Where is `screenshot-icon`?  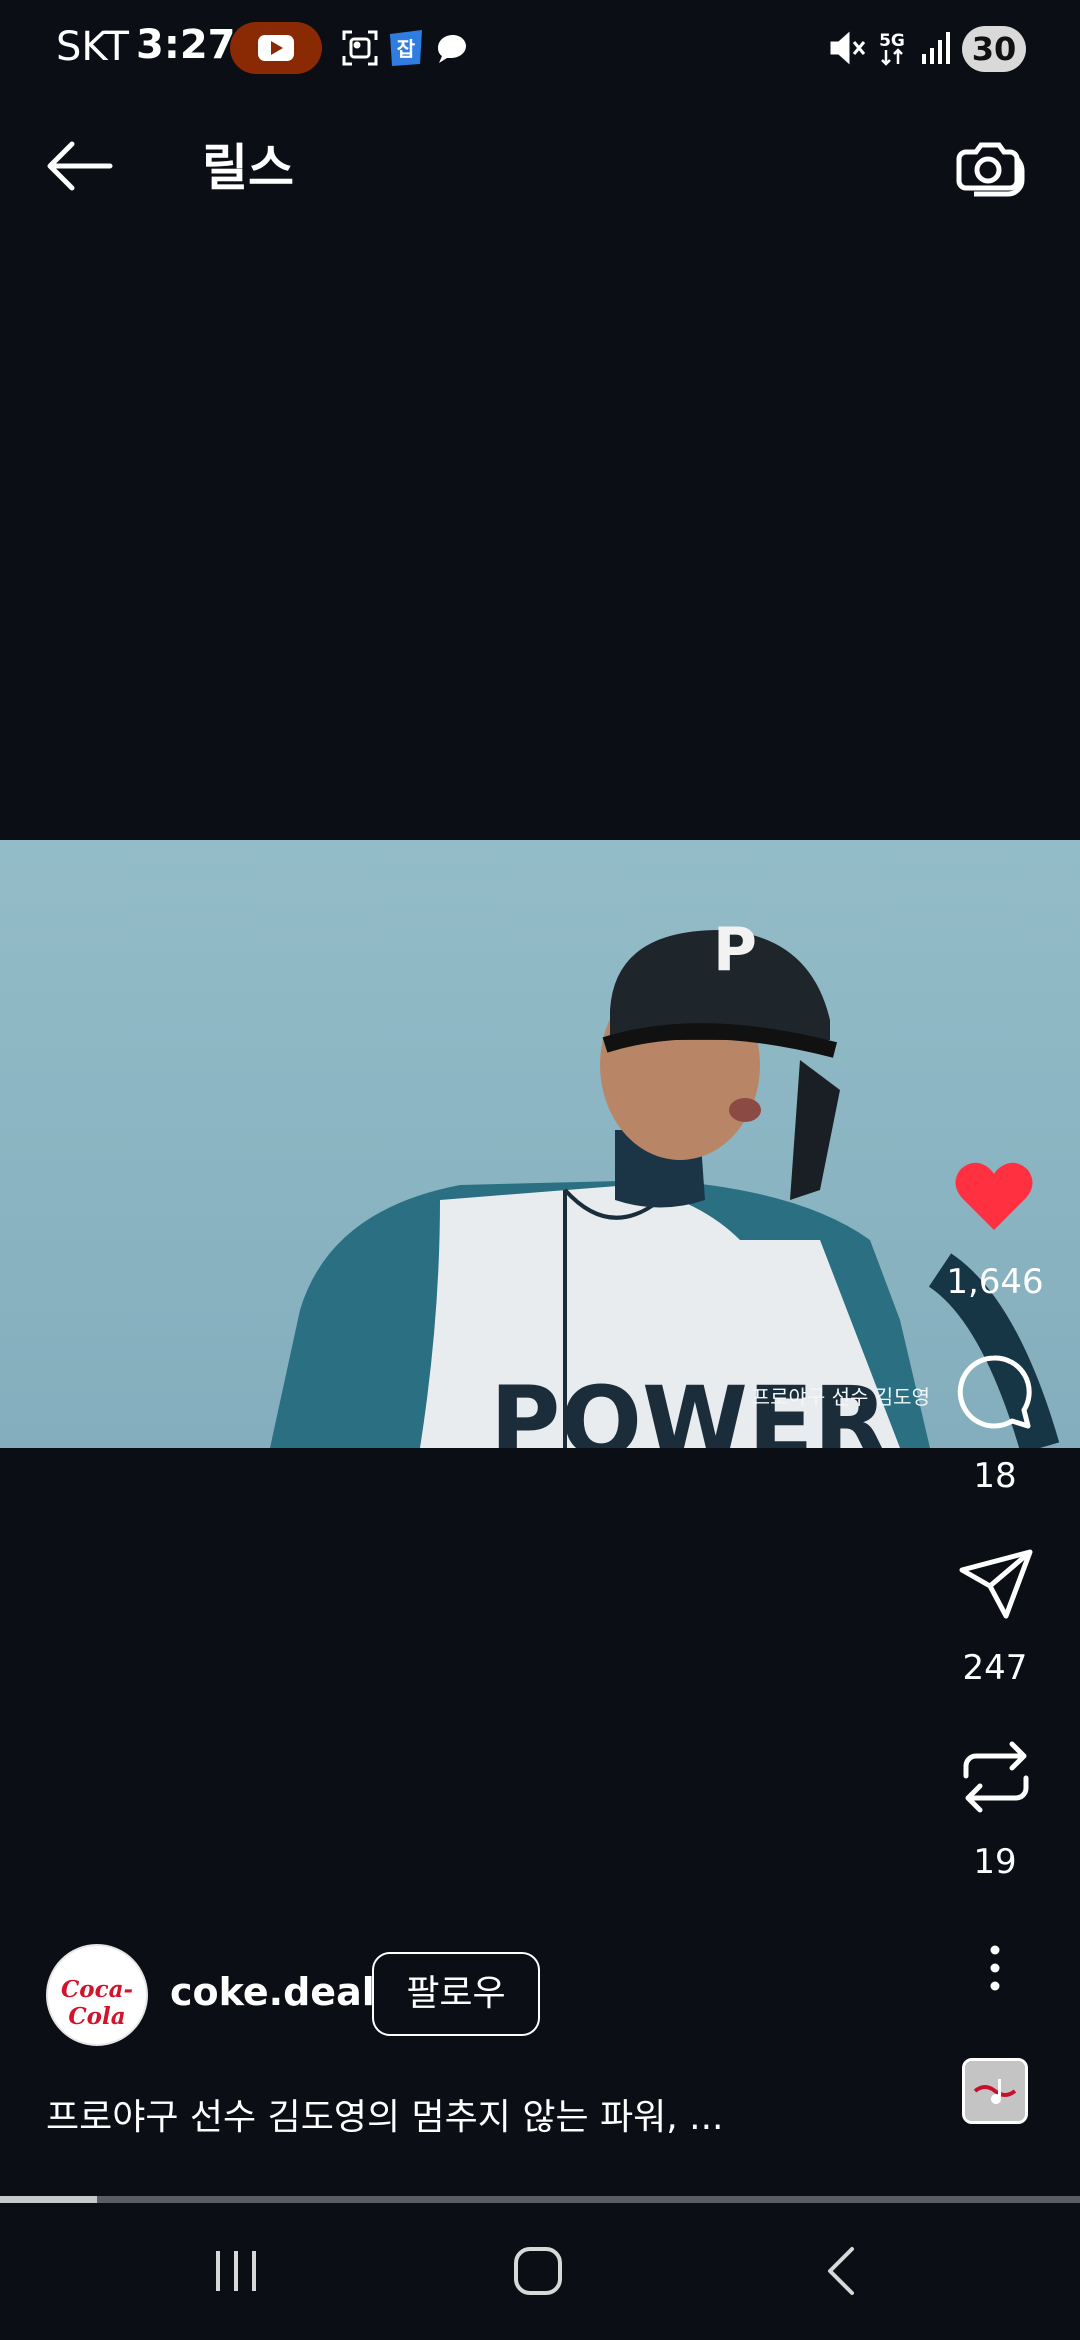
screenshot-icon is located at coordinates (360, 48).